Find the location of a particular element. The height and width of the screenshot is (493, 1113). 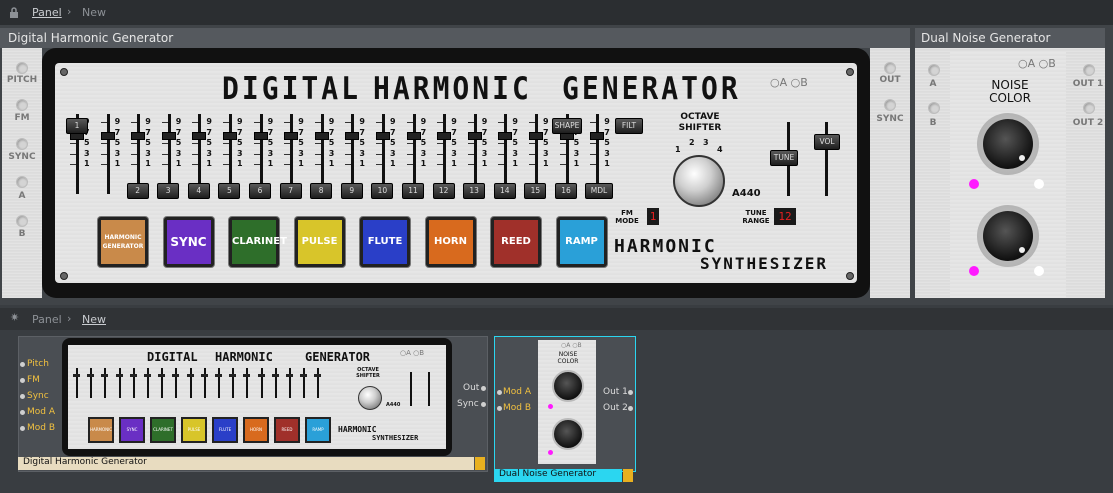

breadcrumb-panel: Panel is located at coordinates (47, 12).